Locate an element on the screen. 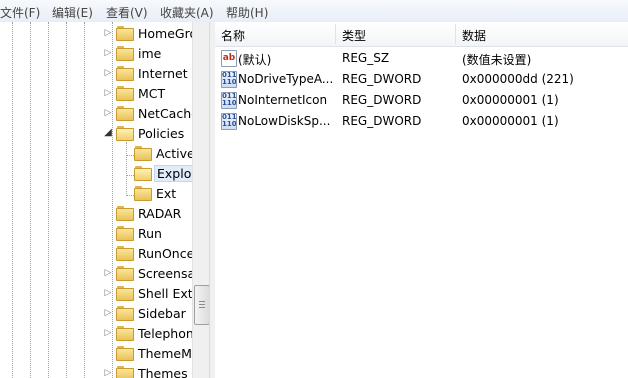  value-data: (数值未设置) is located at coordinates (497, 60).